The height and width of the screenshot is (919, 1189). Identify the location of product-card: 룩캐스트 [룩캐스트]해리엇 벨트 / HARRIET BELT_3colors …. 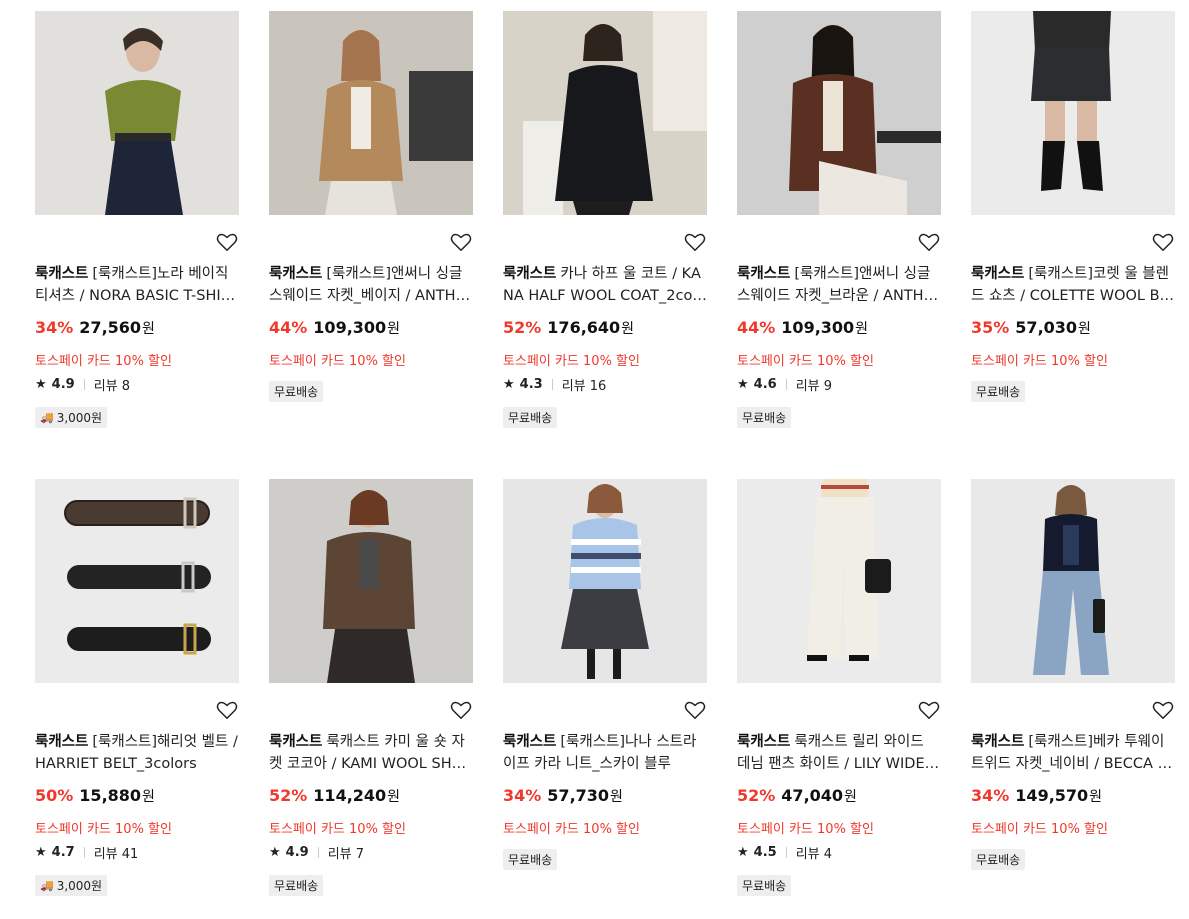
(137, 687).